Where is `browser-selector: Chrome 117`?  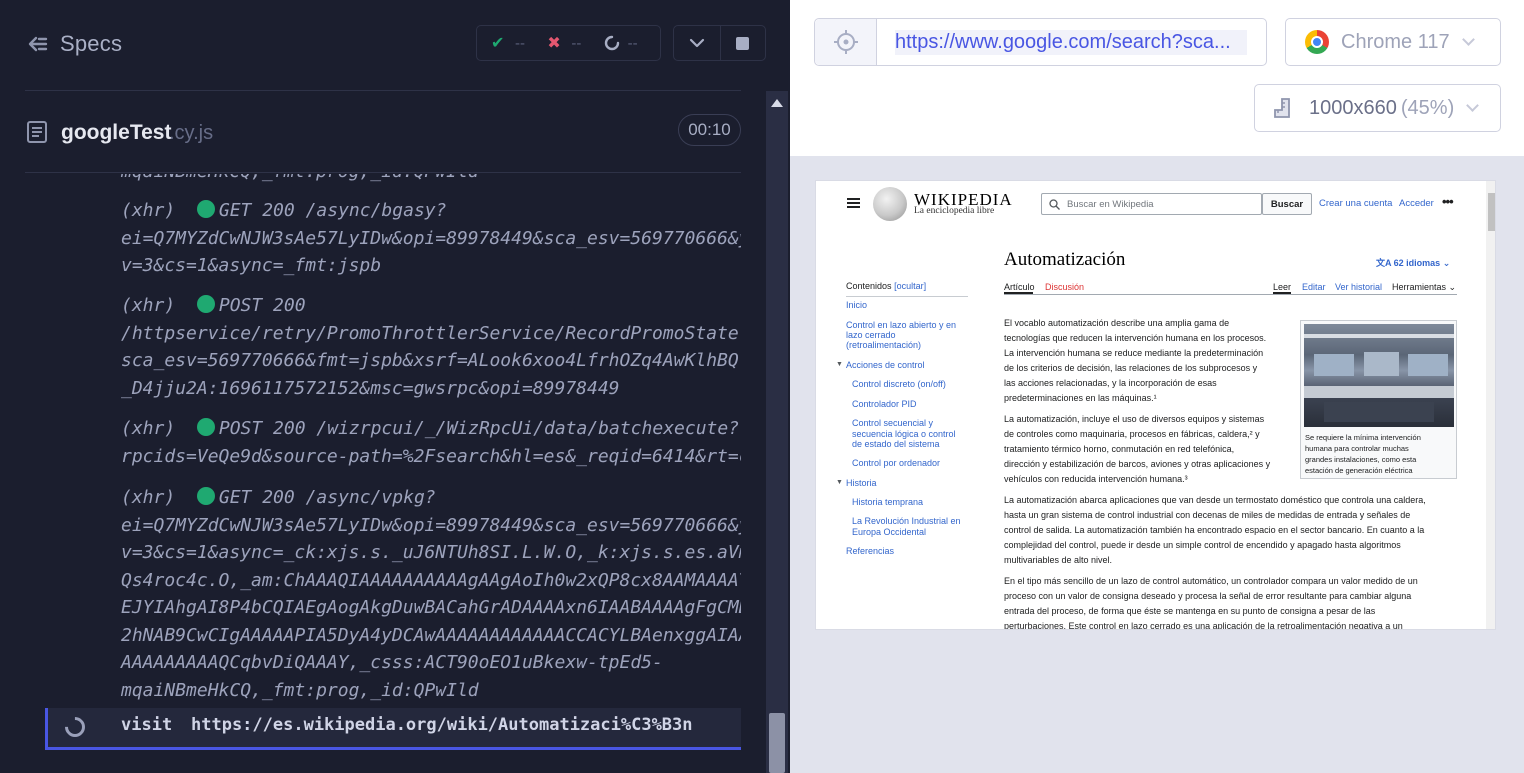 browser-selector: Chrome 117 is located at coordinates (1393, 42).